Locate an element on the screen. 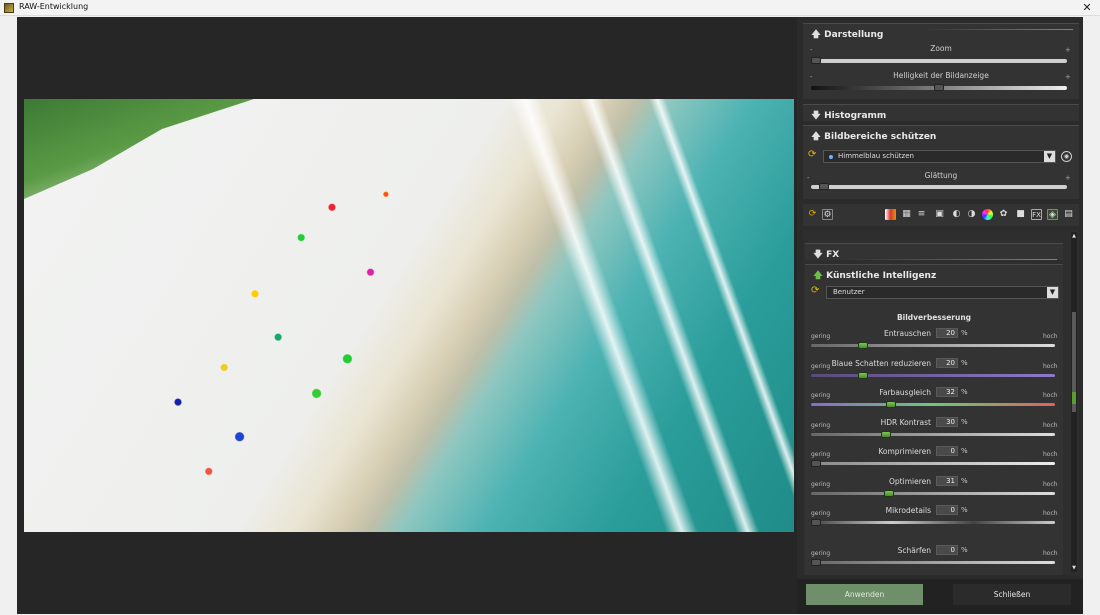 This screenshot has width=1100, height=615. tool-toolbar: ⟳ ⚙ ▦ ≡ ▣ ◐ ◑ ✿ ■ FX ◈ ▤ is located at coordinates (941, 215).